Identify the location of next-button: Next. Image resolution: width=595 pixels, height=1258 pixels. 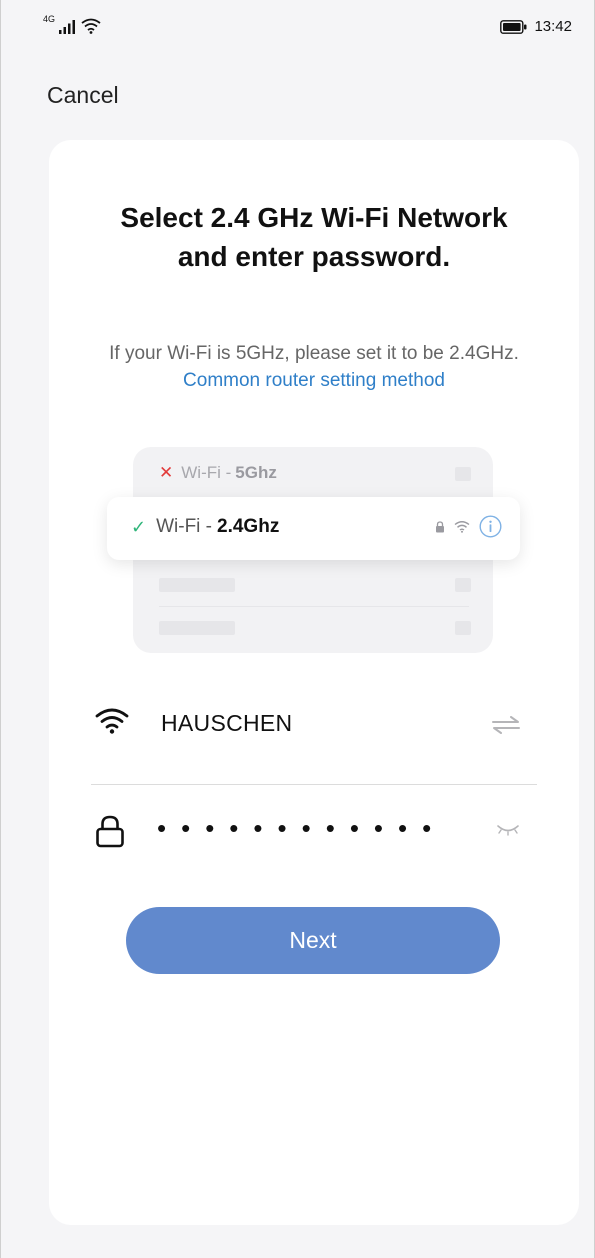
(313, 940).